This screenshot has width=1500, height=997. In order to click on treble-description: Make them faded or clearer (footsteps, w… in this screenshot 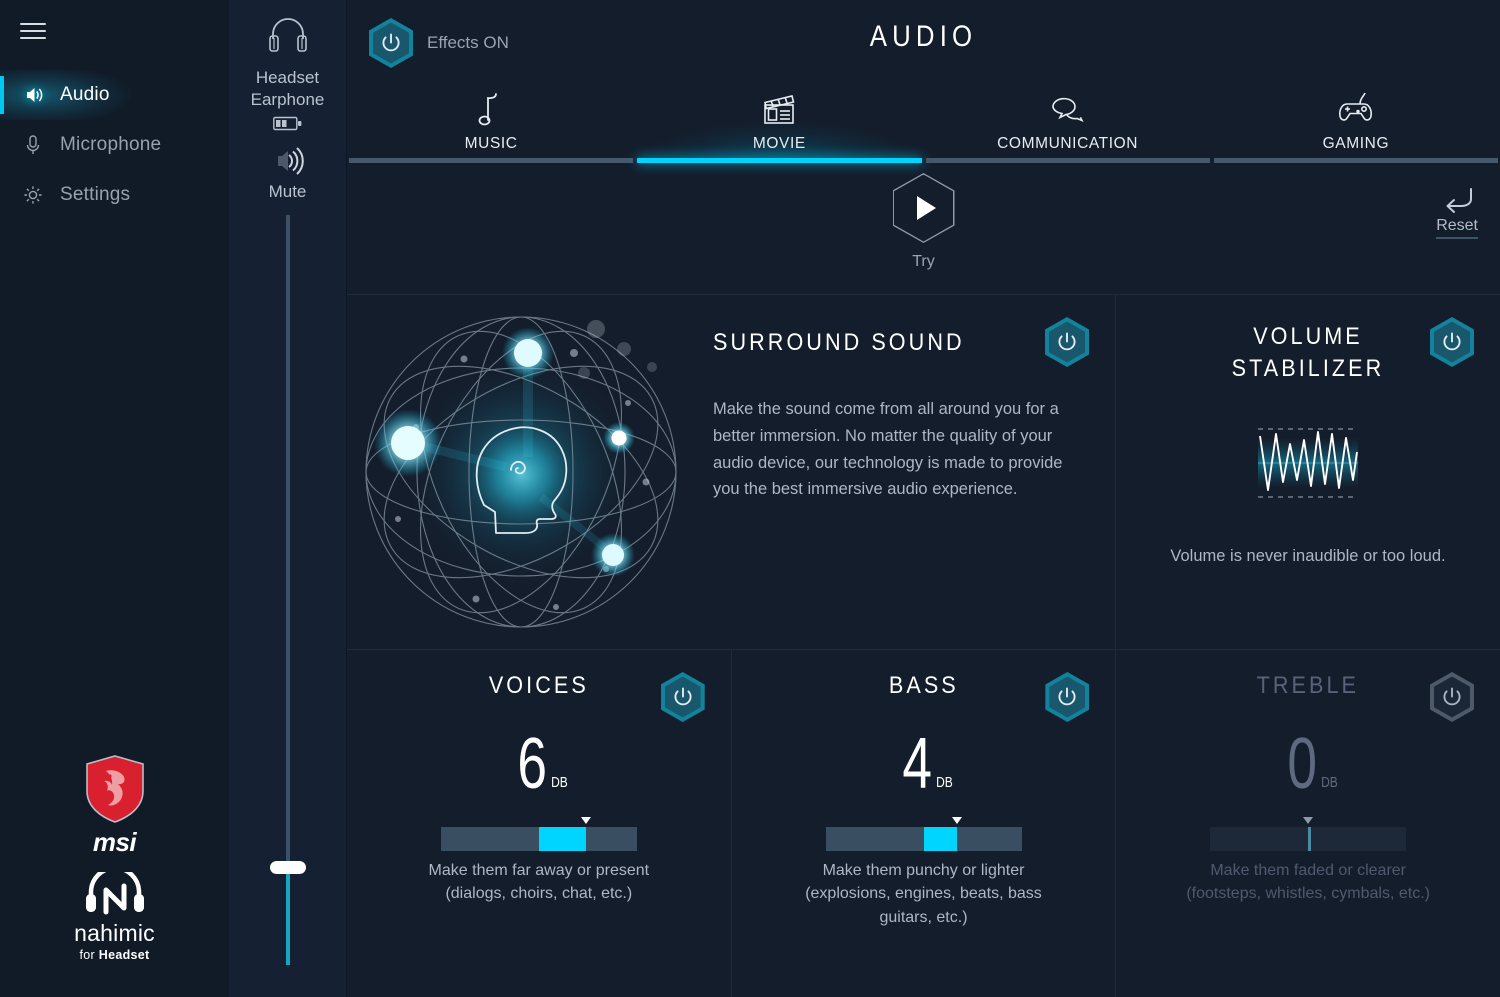, I will do `click(1308, 882)`.